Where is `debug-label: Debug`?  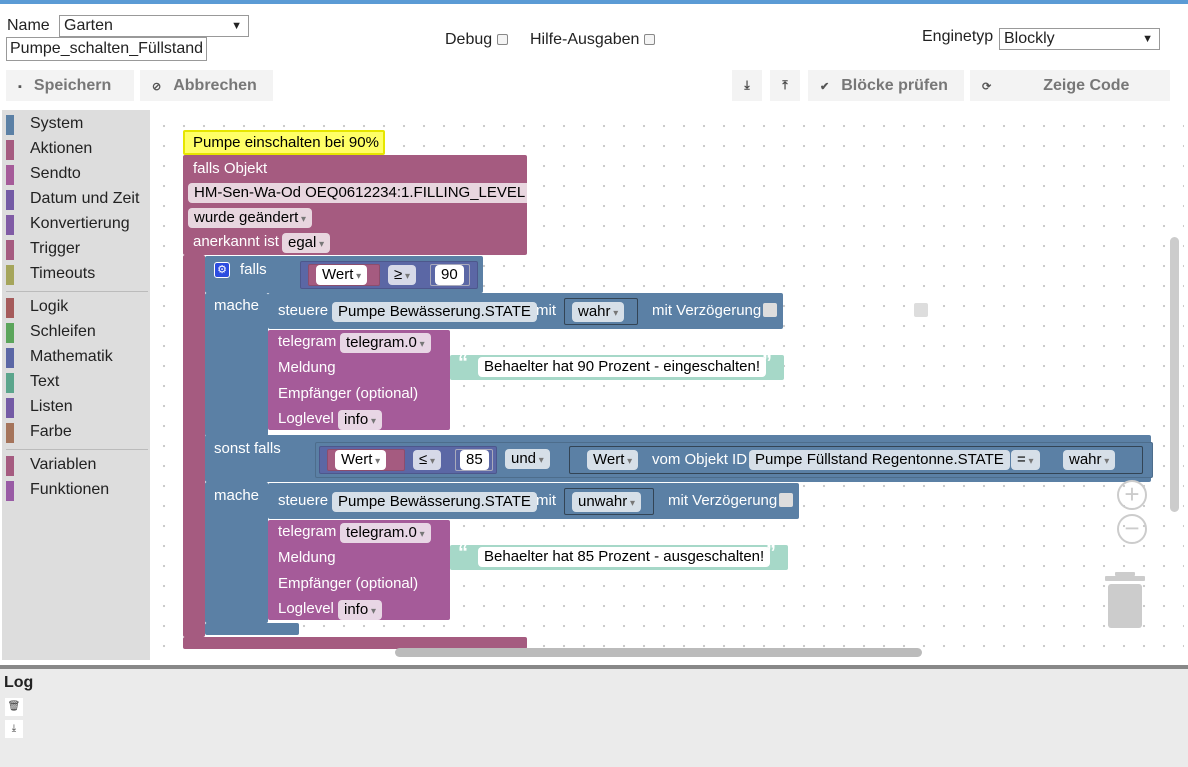 debug-label: Debug is located at coordinates (469, 39).